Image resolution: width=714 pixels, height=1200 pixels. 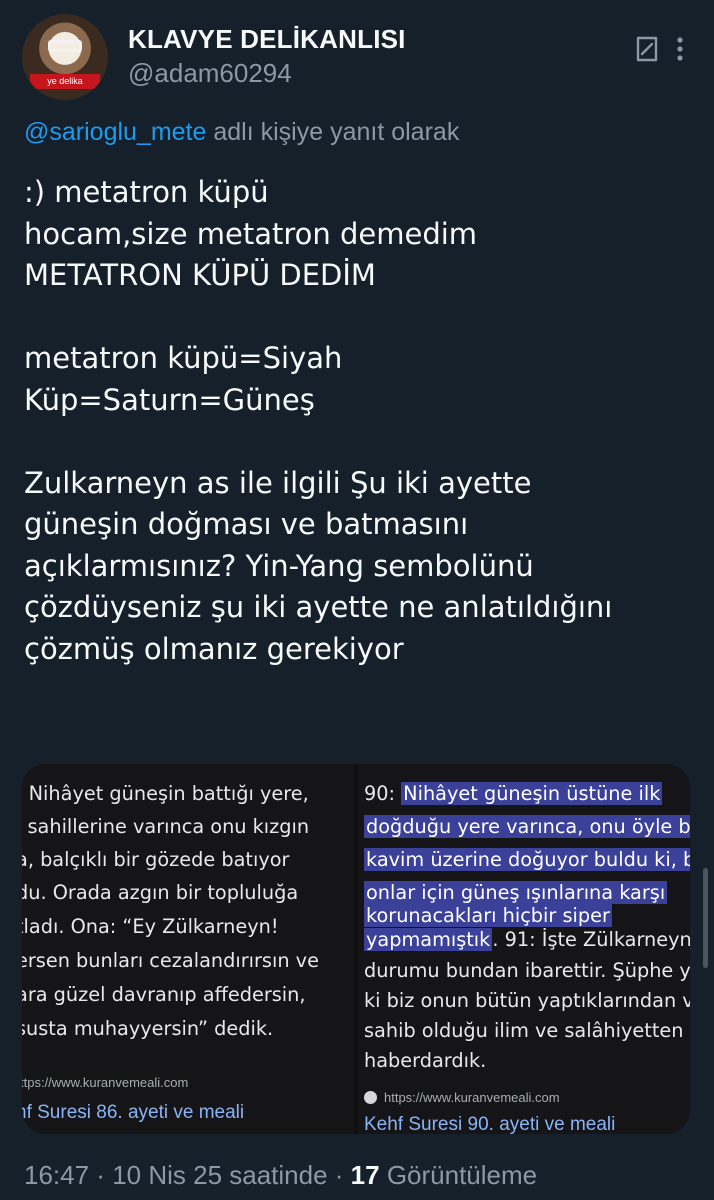 I want to click on right-text-line: ki biz onun bütün yaptıklarından ve, so click(x=527, y=1000).